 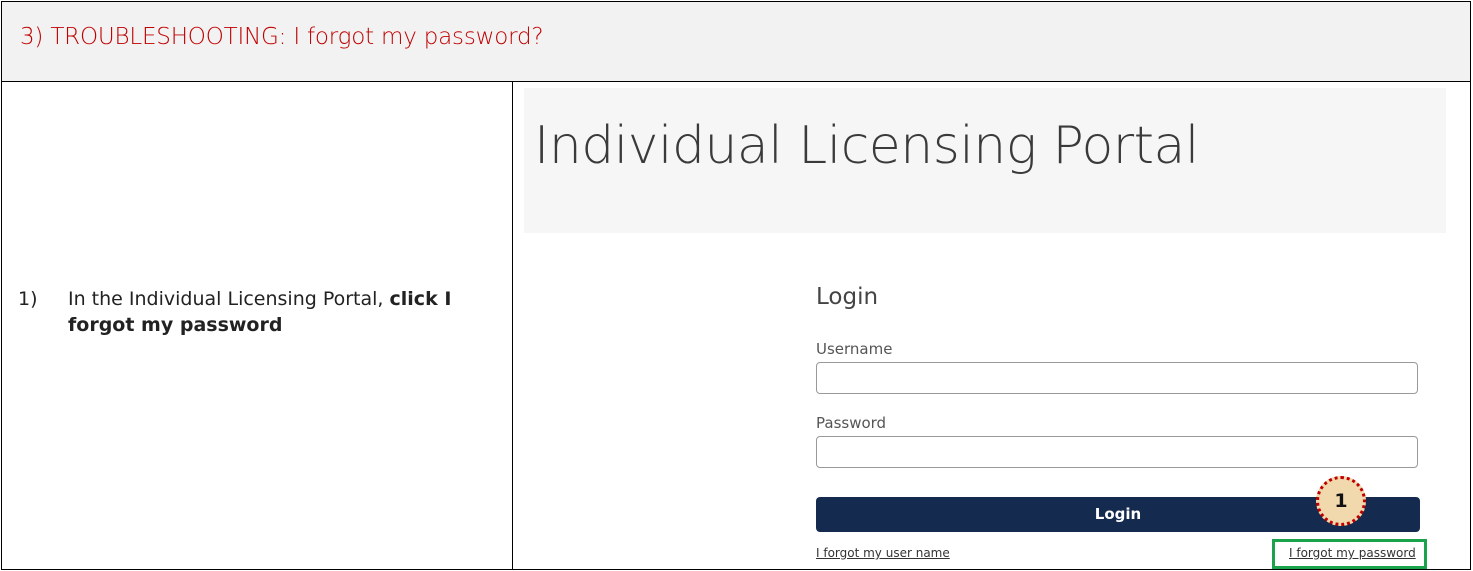 What do you see at coordinates (229, 299) in the screenshot?
I see `step-text-plain: In the Individual Licensing Portal,` at bounding box center [229, 299].